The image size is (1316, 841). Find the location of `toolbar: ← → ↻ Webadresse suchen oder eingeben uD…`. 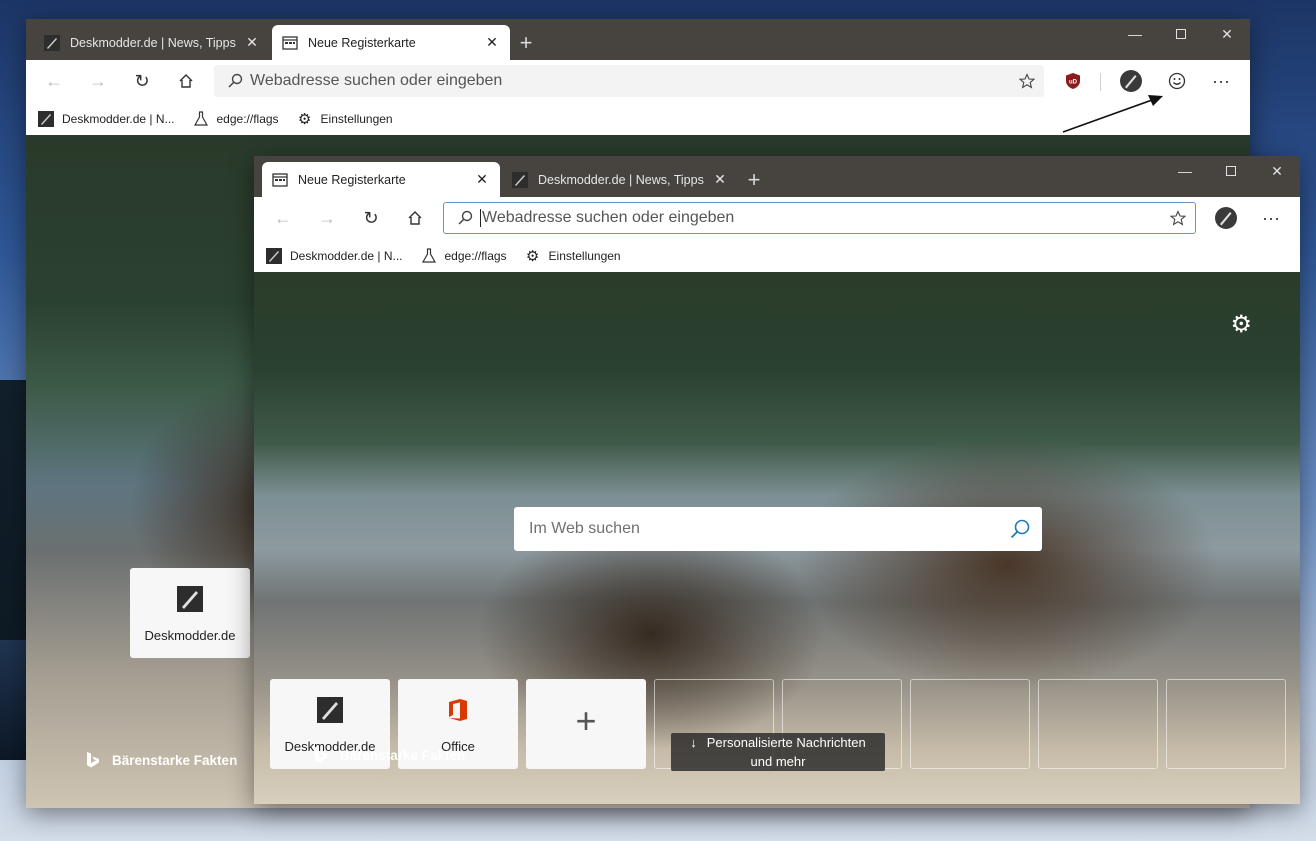

toolbar: ← → ↻ Webadresse suchen oder eingeben uD… is located at coordinates (638, 81).